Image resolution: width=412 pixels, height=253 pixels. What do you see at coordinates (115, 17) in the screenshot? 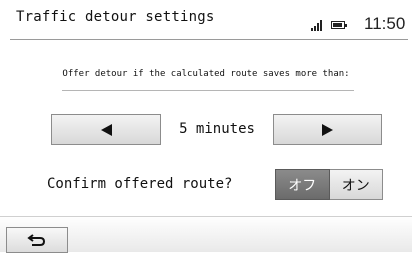
I see `page-title: Traffic detour settings` at bounding box center [115, 17].